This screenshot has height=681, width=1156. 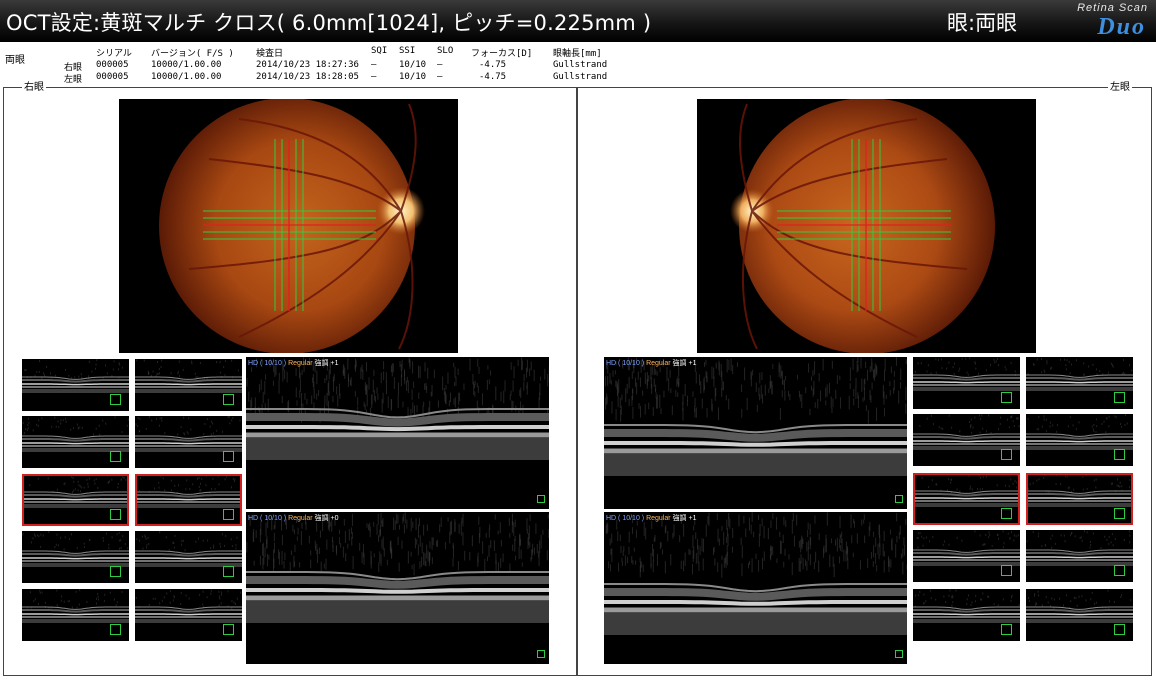 I want to click on right-eye-fundus-image, so click(x=288, y=226).